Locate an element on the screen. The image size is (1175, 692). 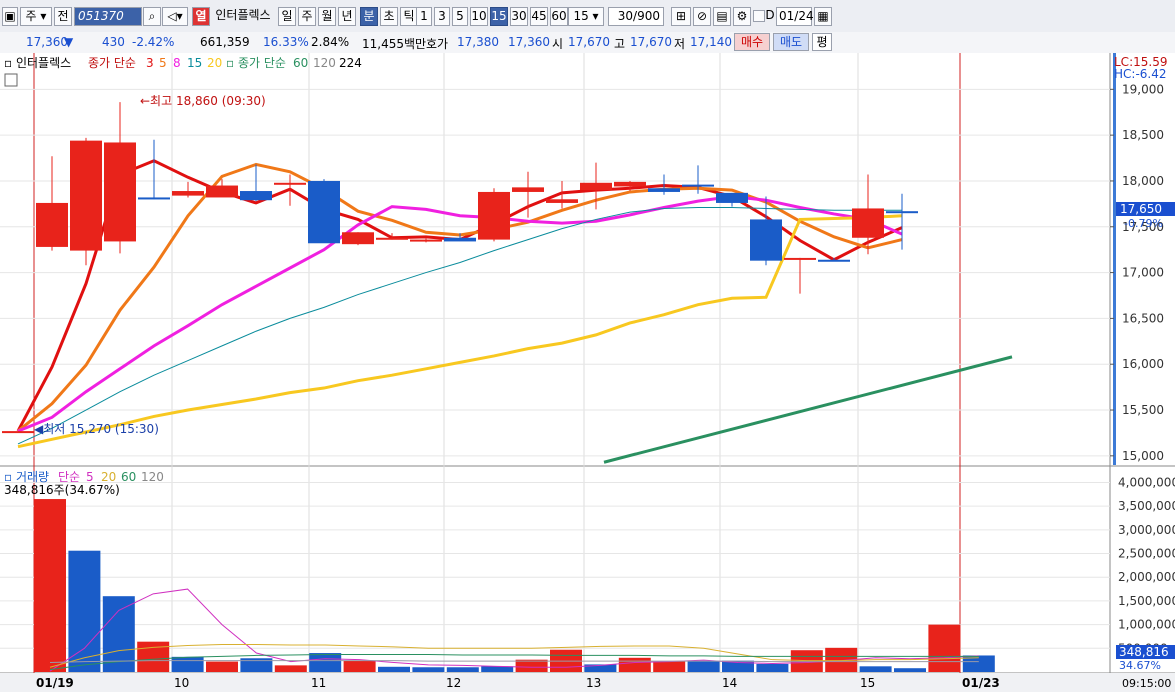
interval-select: 15 ▾ is located at coordinates (586, 16).